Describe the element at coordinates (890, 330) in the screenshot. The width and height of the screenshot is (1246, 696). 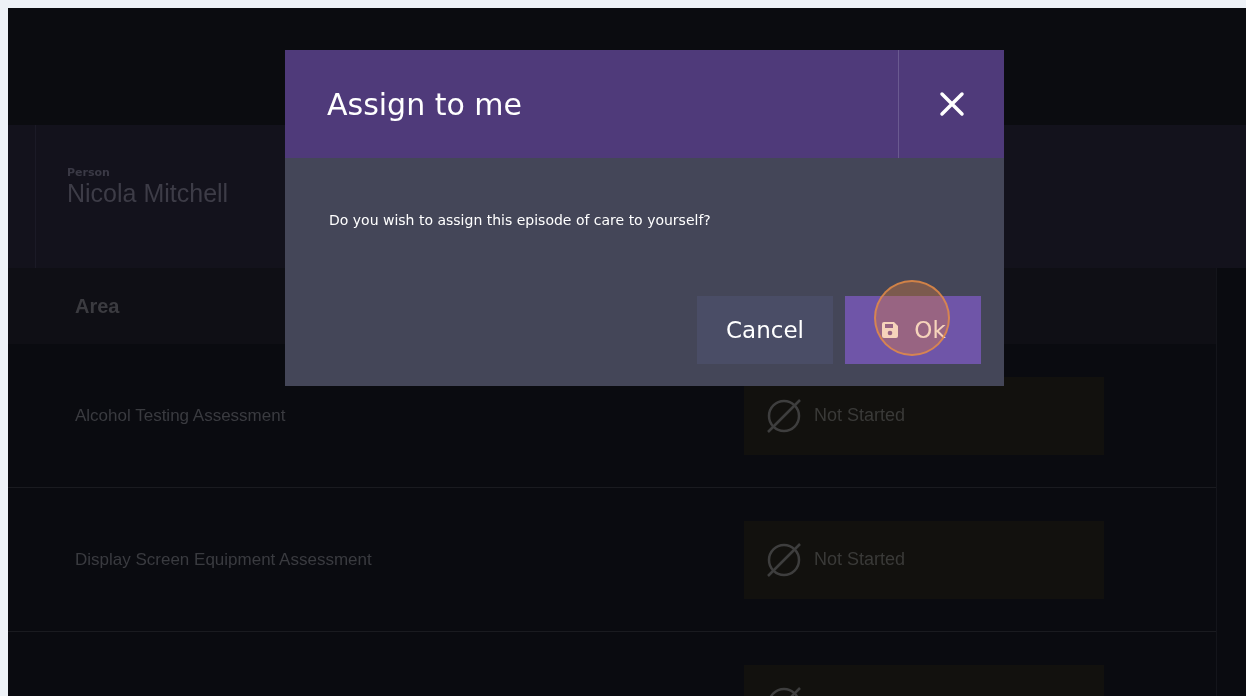
I see `save-icon` at that location.